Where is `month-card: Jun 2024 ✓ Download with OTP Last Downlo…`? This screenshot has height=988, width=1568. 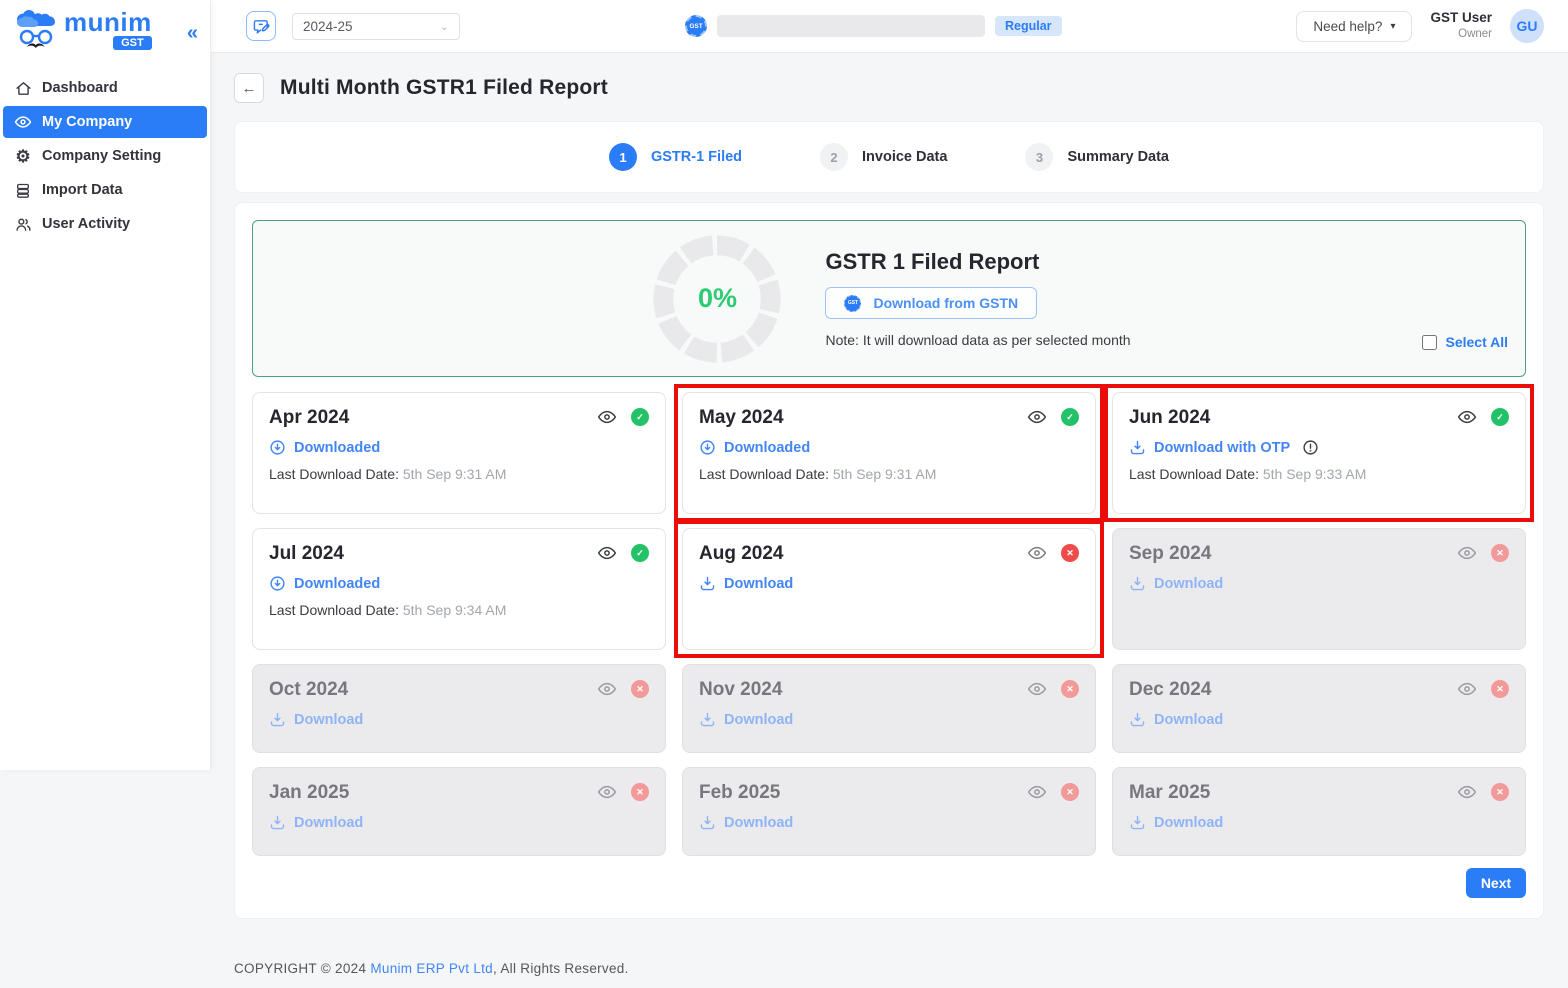
month-card: Jun 2024 ✓ Download with OTP Last Downlo… is located at coordinates (1319, 453).